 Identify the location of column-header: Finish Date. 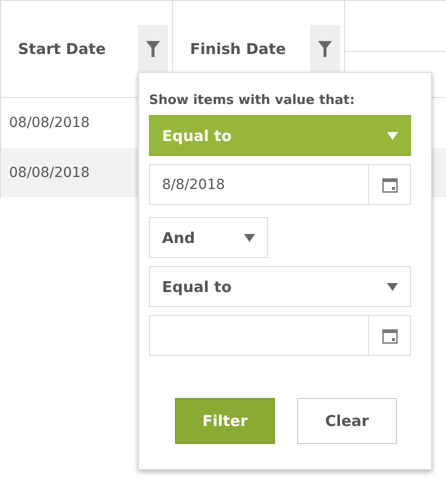
(238, 49).